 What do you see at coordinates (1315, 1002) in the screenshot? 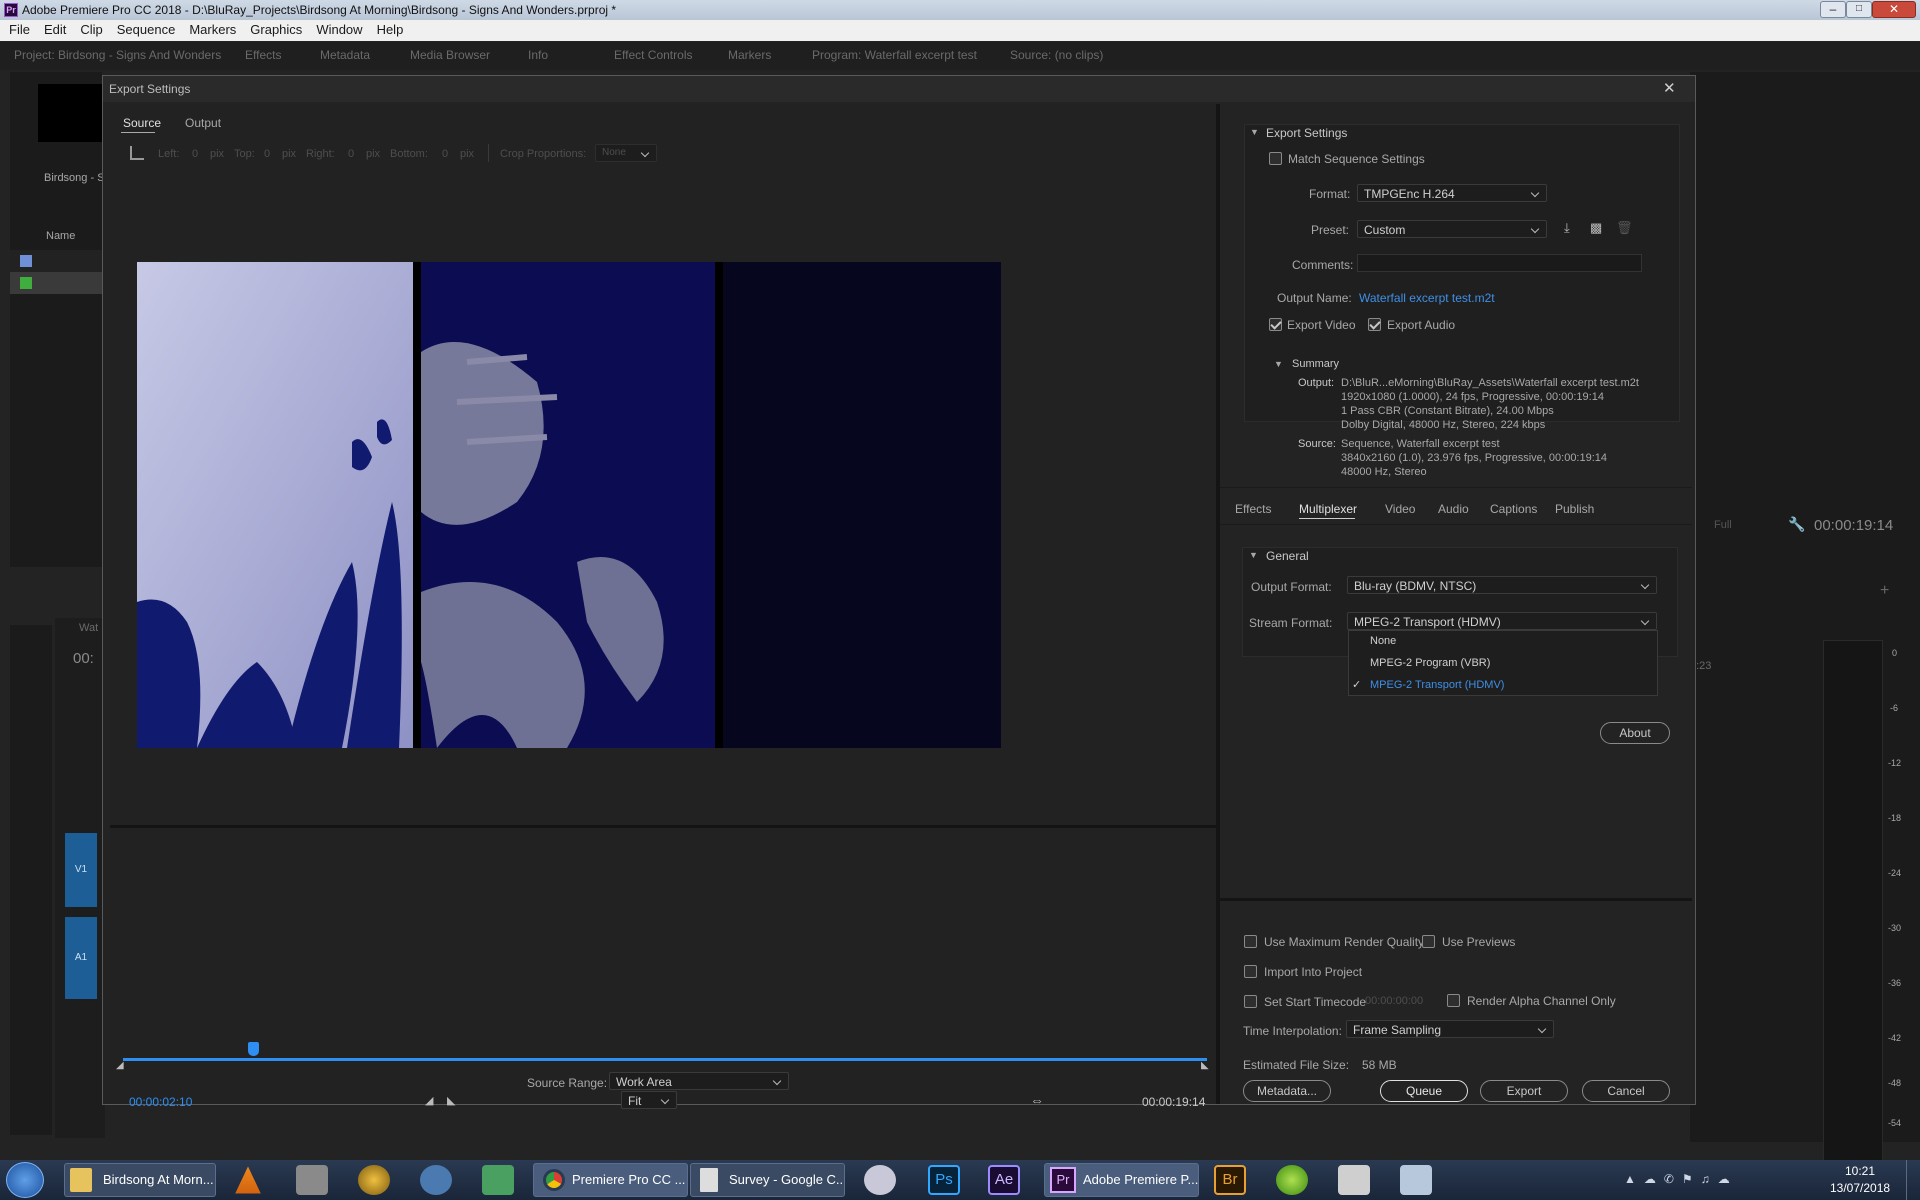
I see `set-start-timecode-label: Set Start Timecode` at bounding box center [1315, 1002].